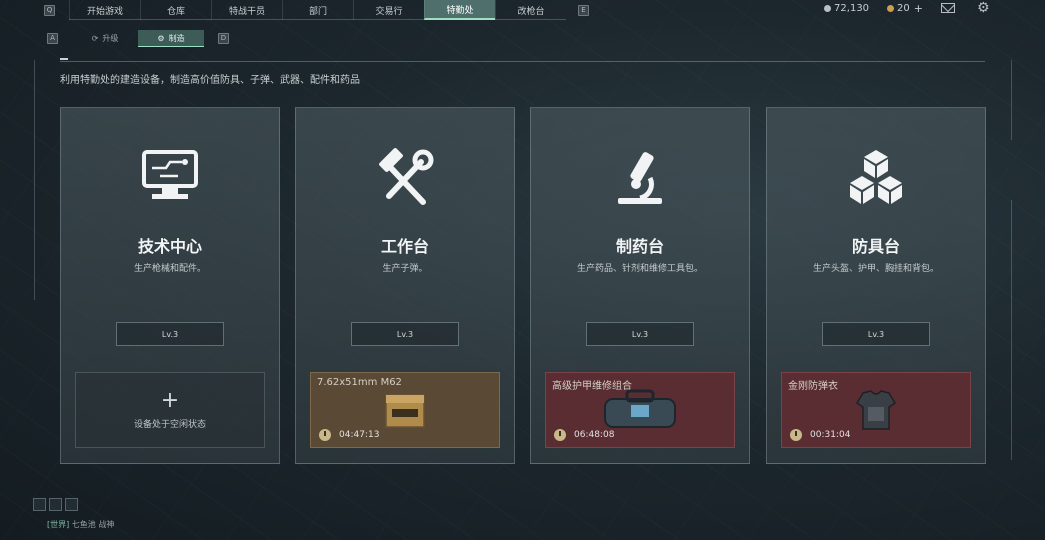 The image size is (1045, 540). I want to click on ammo-box-icon, so click(405, 411).